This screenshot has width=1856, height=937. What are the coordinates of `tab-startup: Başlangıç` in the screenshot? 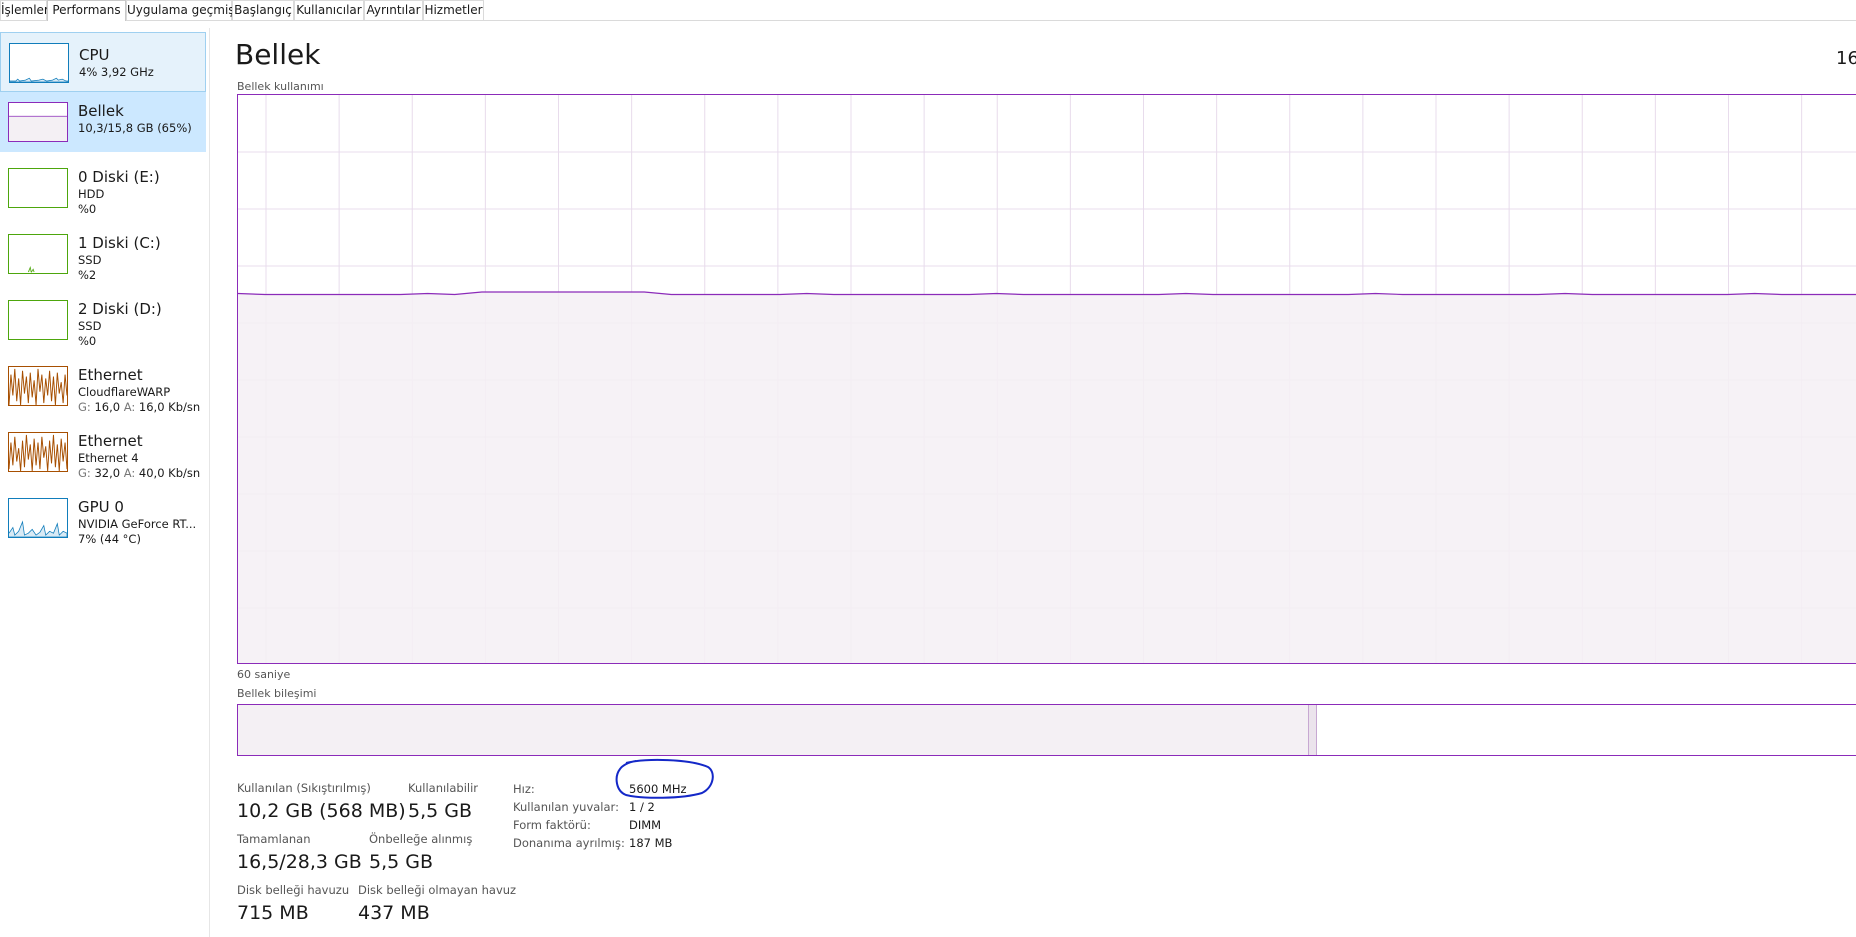 It's located at (263, 10).